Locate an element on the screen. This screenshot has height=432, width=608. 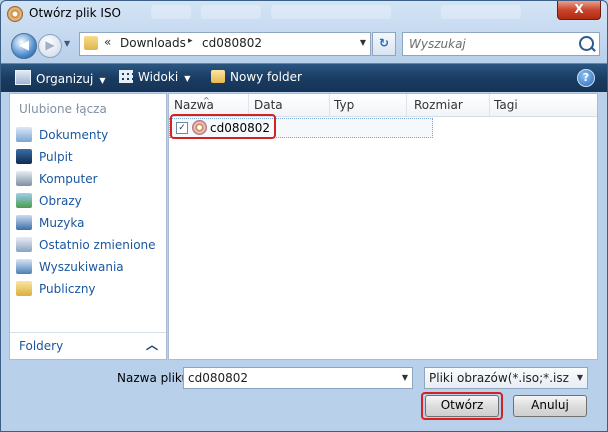
address-dropdown-icon: ▼ is located at coordinates (363, 42).